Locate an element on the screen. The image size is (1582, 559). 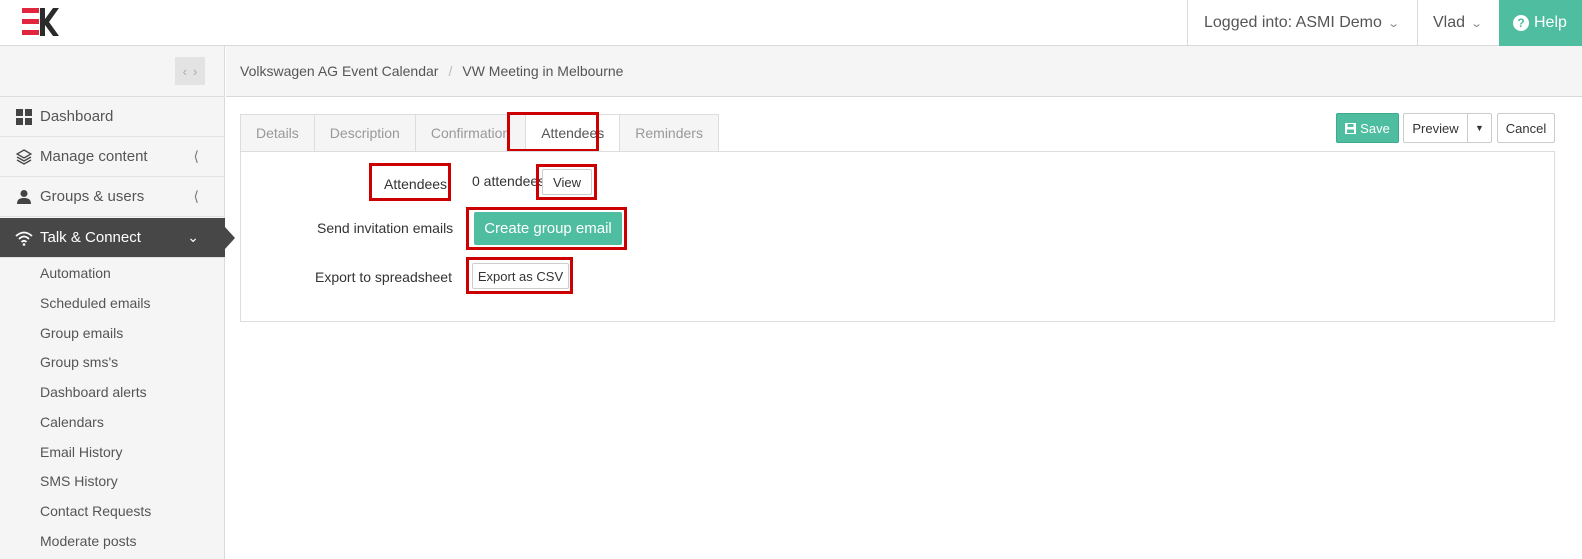
grid-icon is located at coordinates (24, 116).